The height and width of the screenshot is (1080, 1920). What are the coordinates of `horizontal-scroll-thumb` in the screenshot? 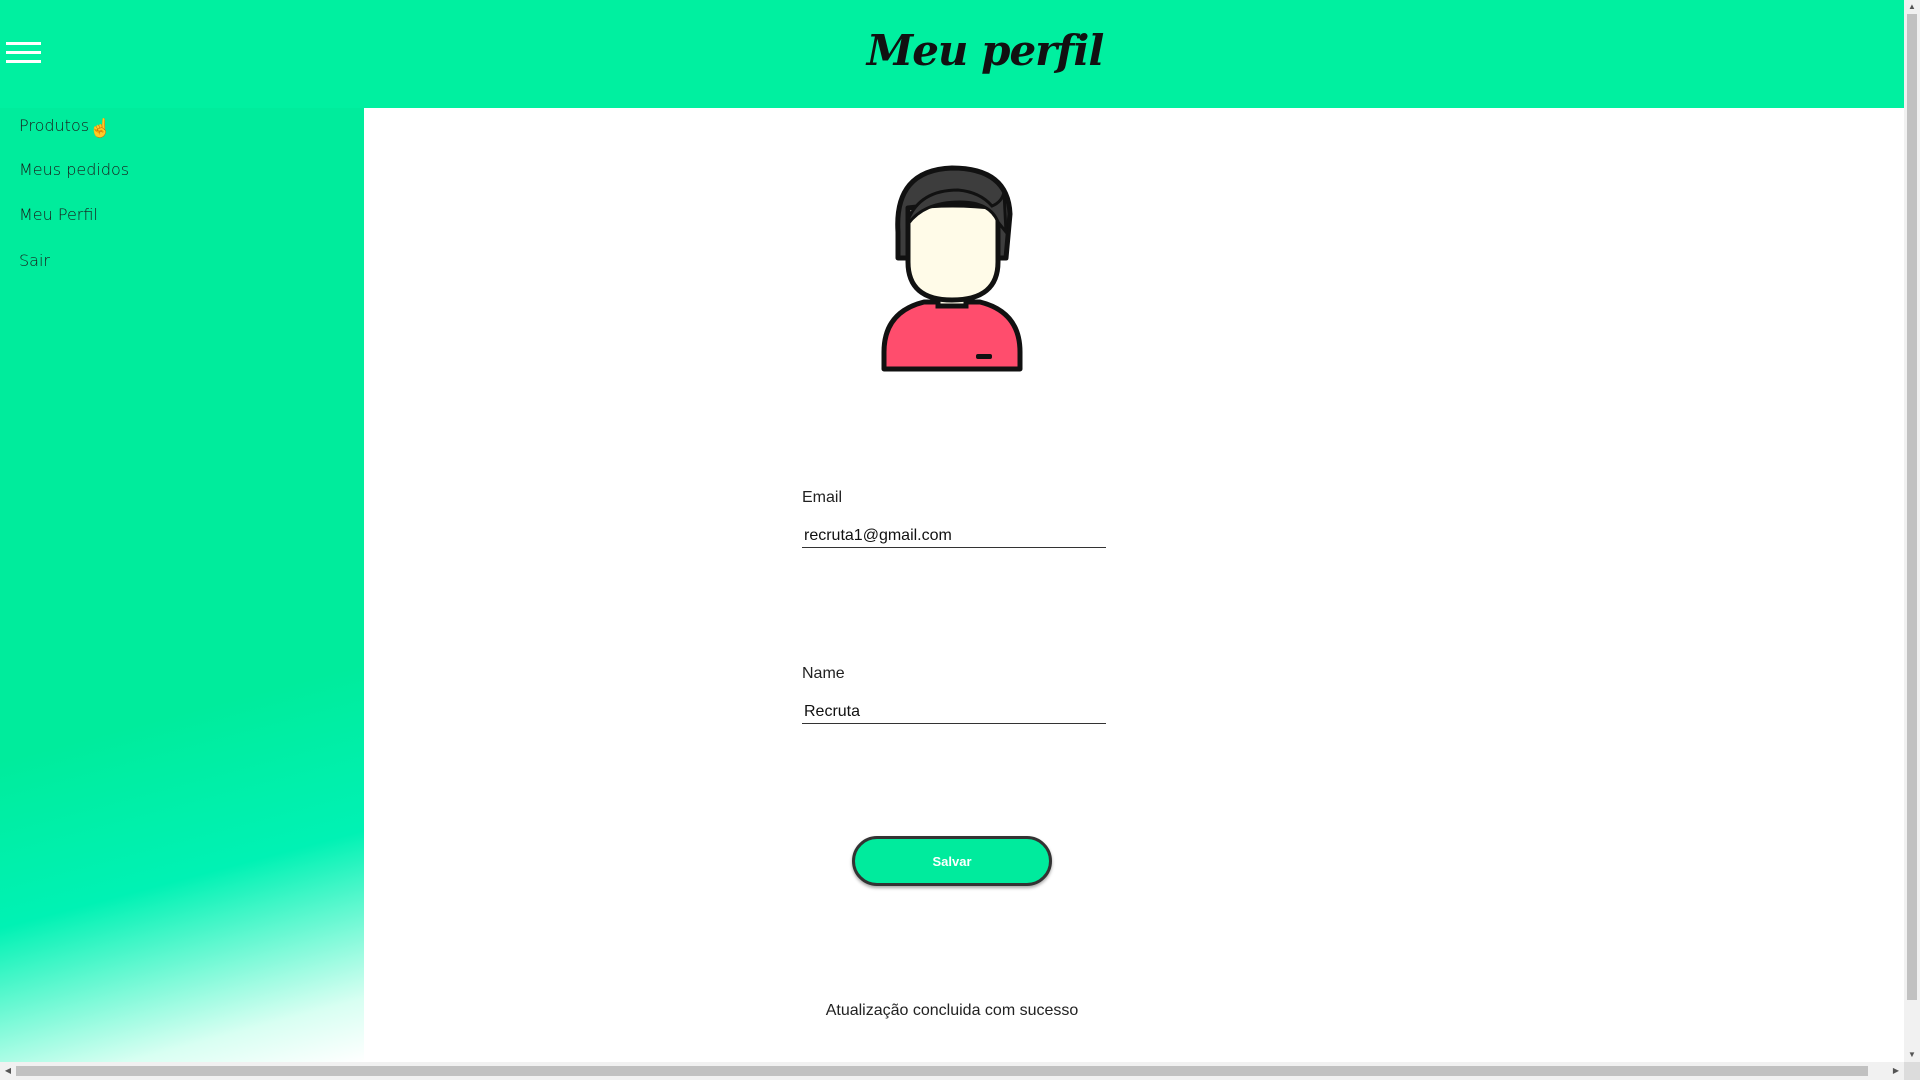 It's located at (942, 1071).